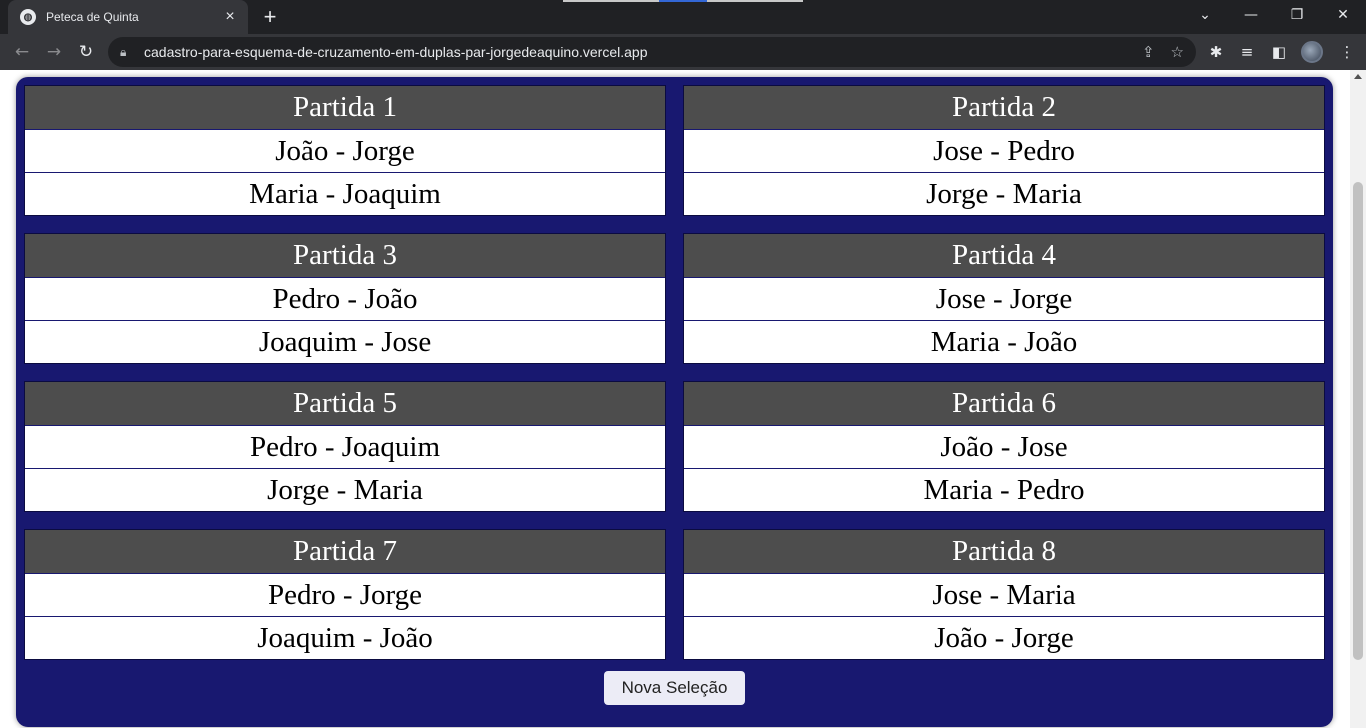 Image resolution: width=1366 pixels, height=728 pixels. I want to click on close-window-button: ✕, so click(1343, 15).